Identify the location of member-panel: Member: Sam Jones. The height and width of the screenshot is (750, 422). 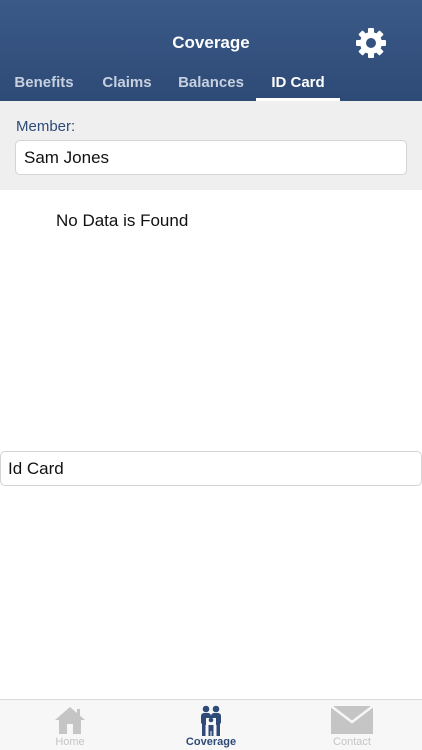
(211, 145).